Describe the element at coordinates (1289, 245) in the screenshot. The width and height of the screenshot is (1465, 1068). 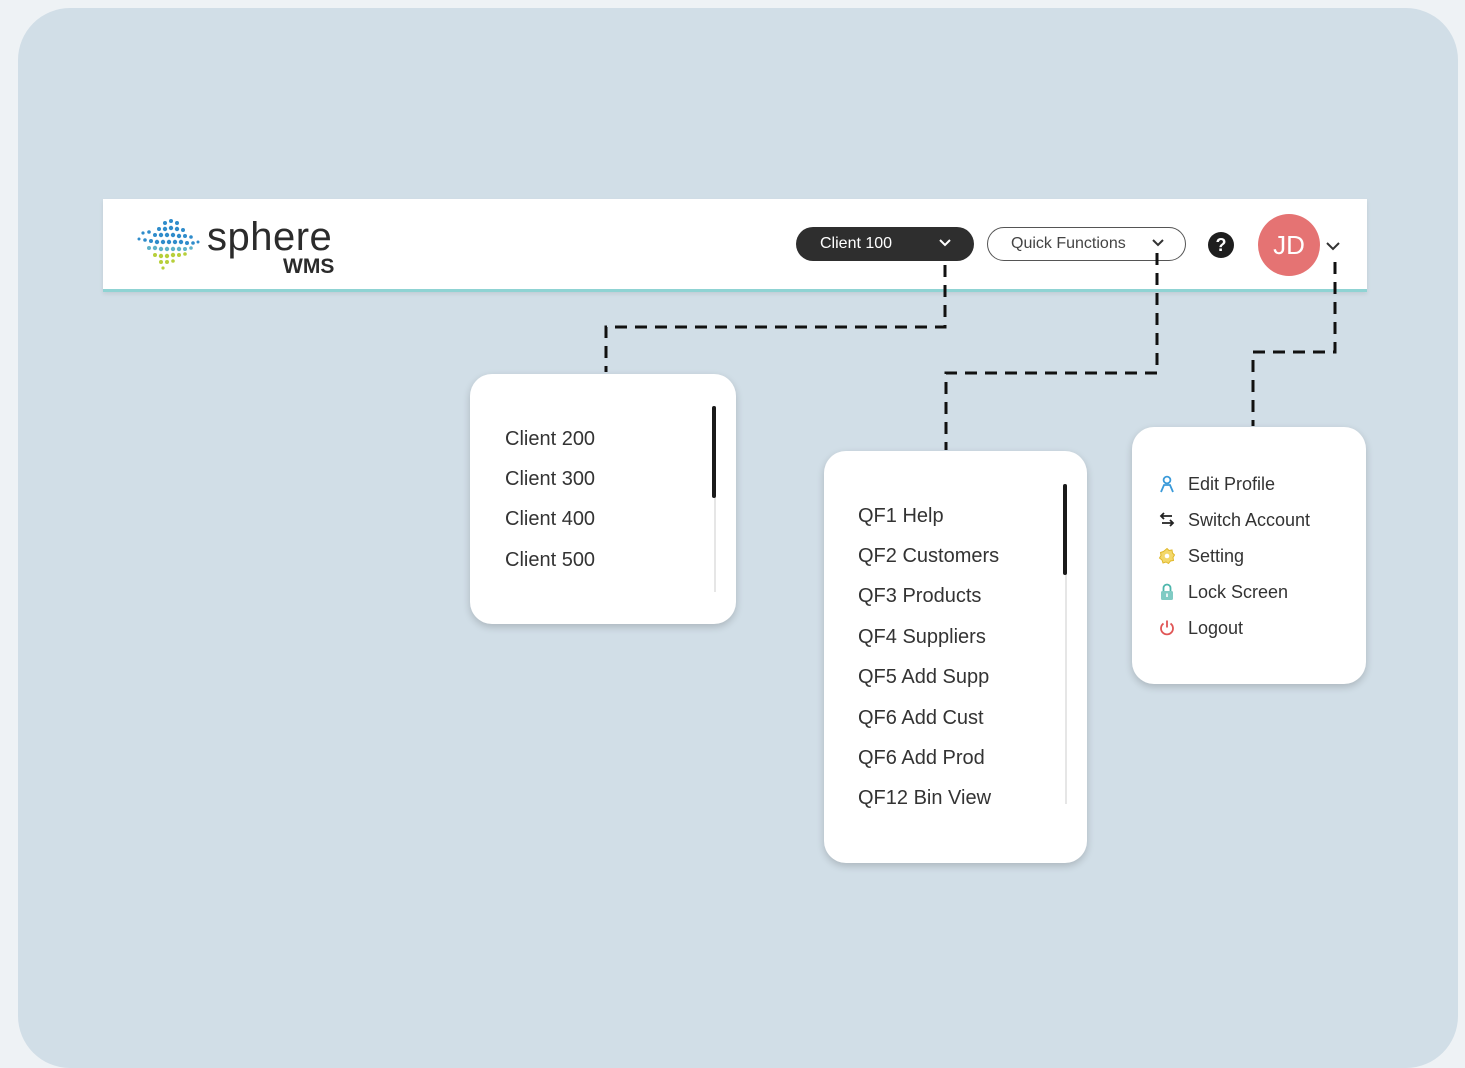
I see `user-avatar: JD` at that location.